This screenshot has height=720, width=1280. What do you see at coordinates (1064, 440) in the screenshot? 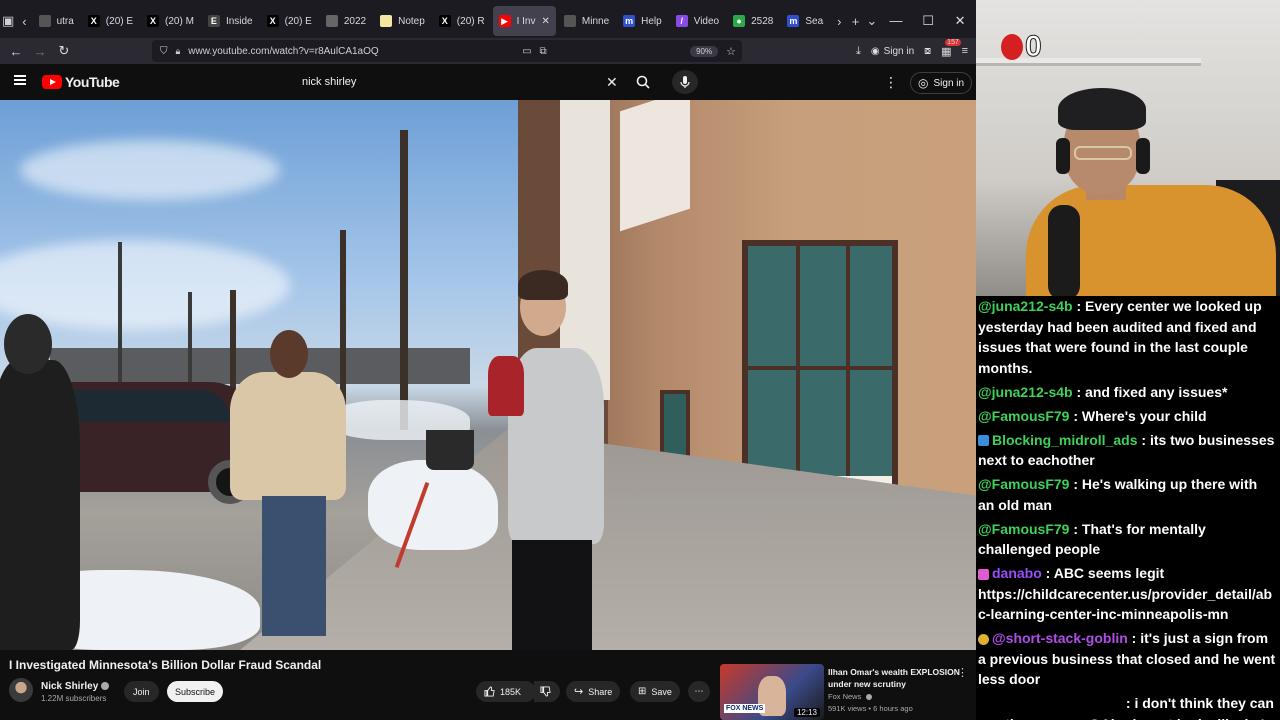
I see `chat-username: Blocking_midroll_ads` at bounding box center [1064, 440].